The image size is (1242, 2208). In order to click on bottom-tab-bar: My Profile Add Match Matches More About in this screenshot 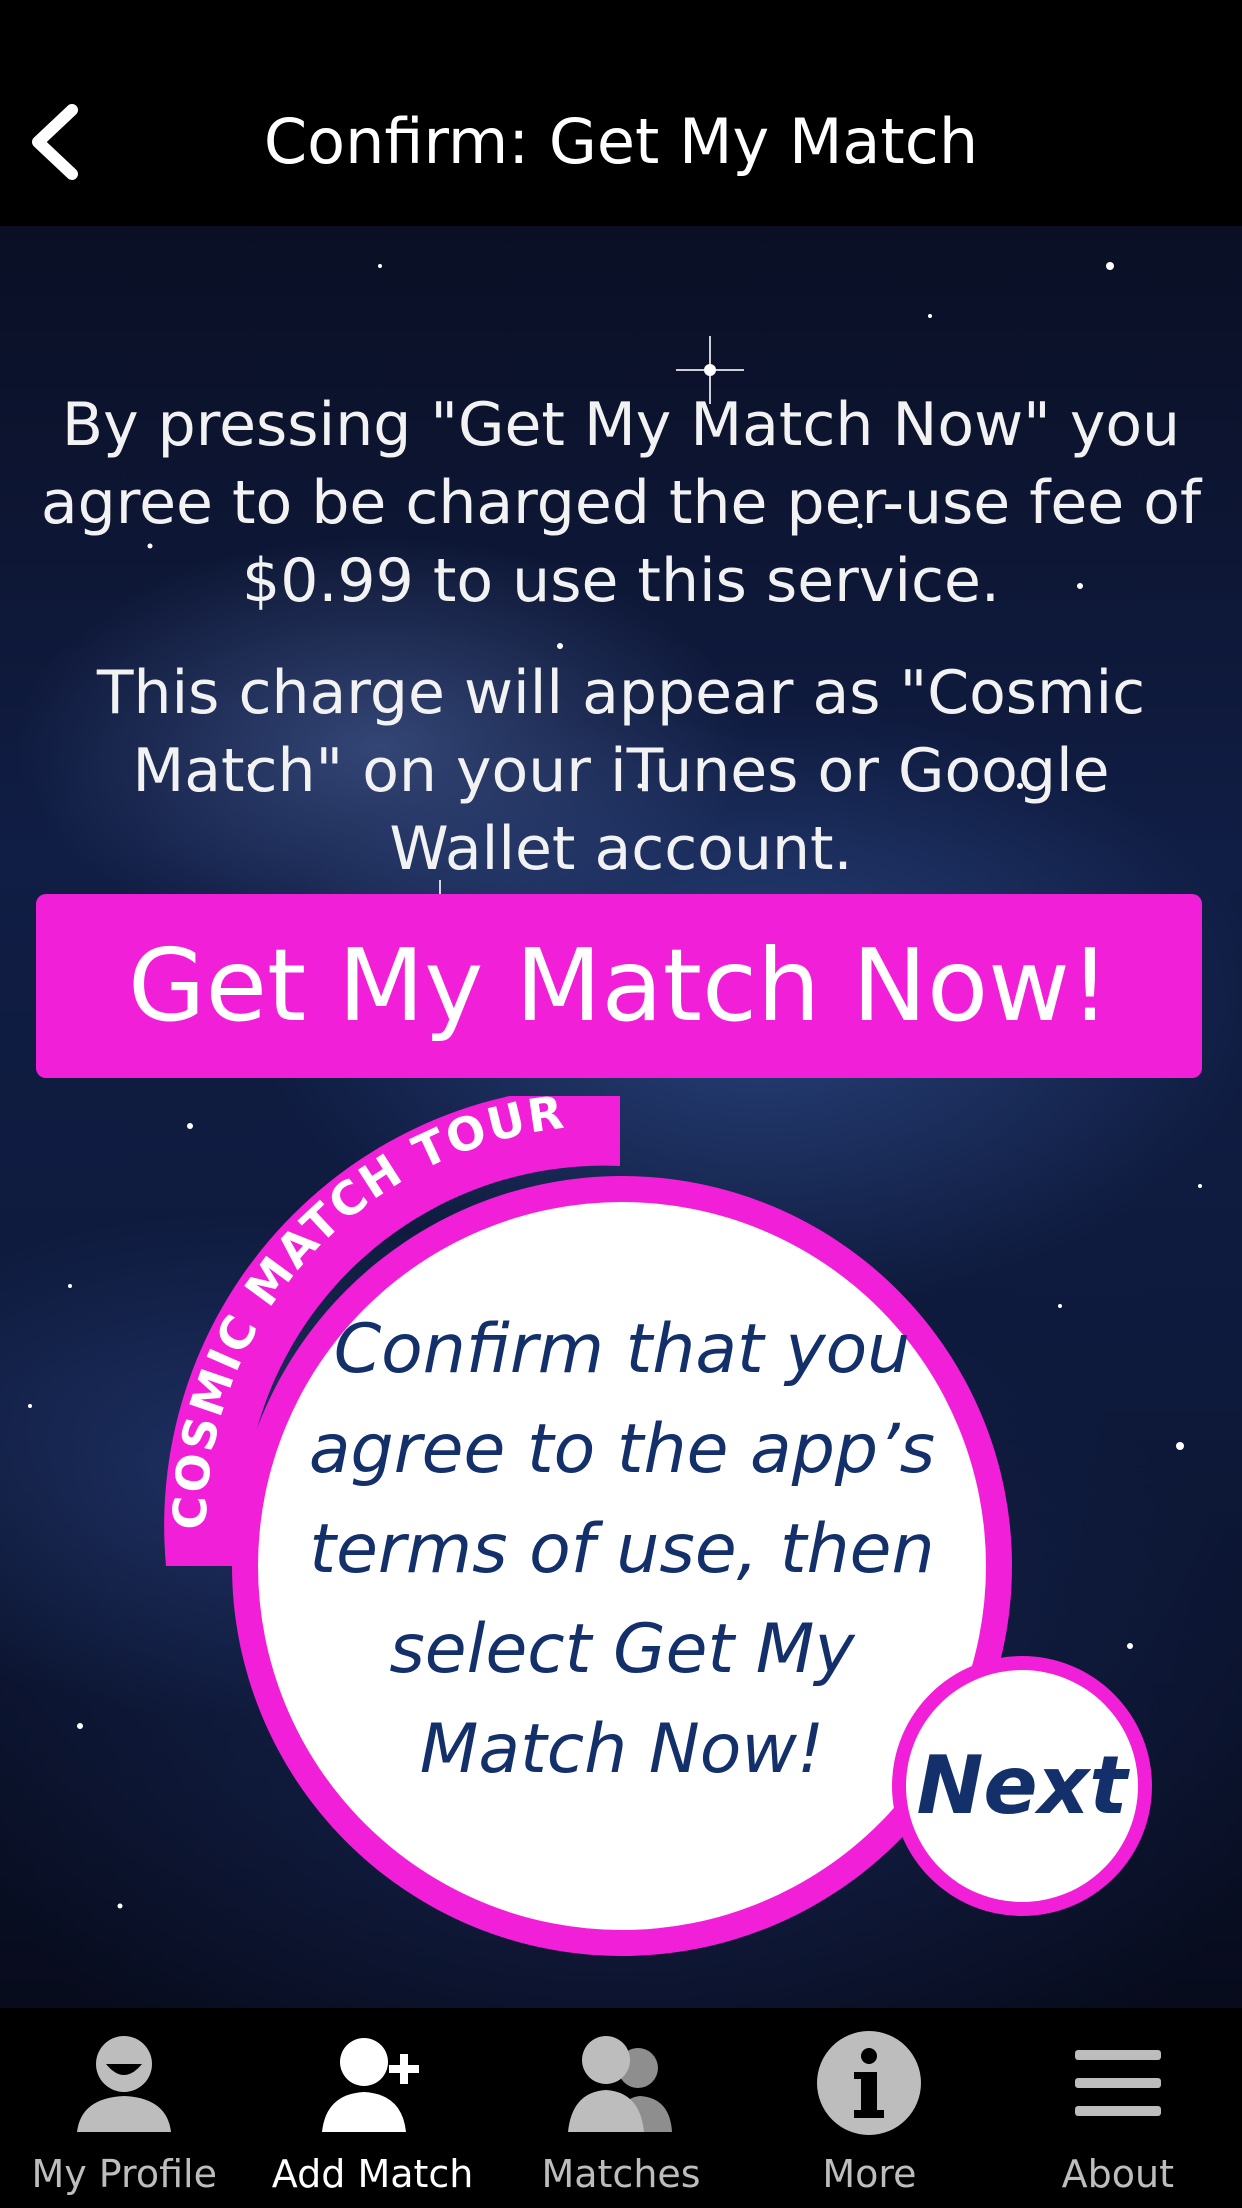, I will do `click(621, 2108)`.